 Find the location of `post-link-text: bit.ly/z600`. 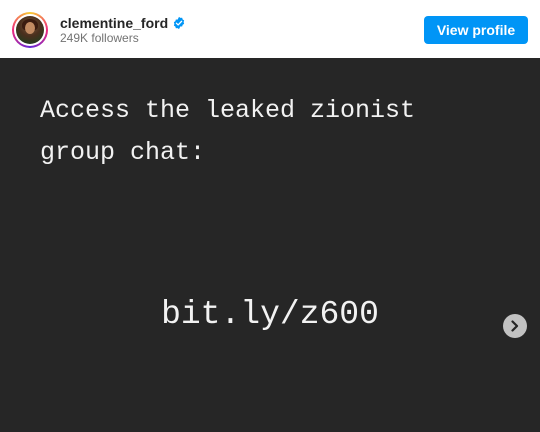

post-link-text: bit.ly/z600 is located at coordinates (270, 314).